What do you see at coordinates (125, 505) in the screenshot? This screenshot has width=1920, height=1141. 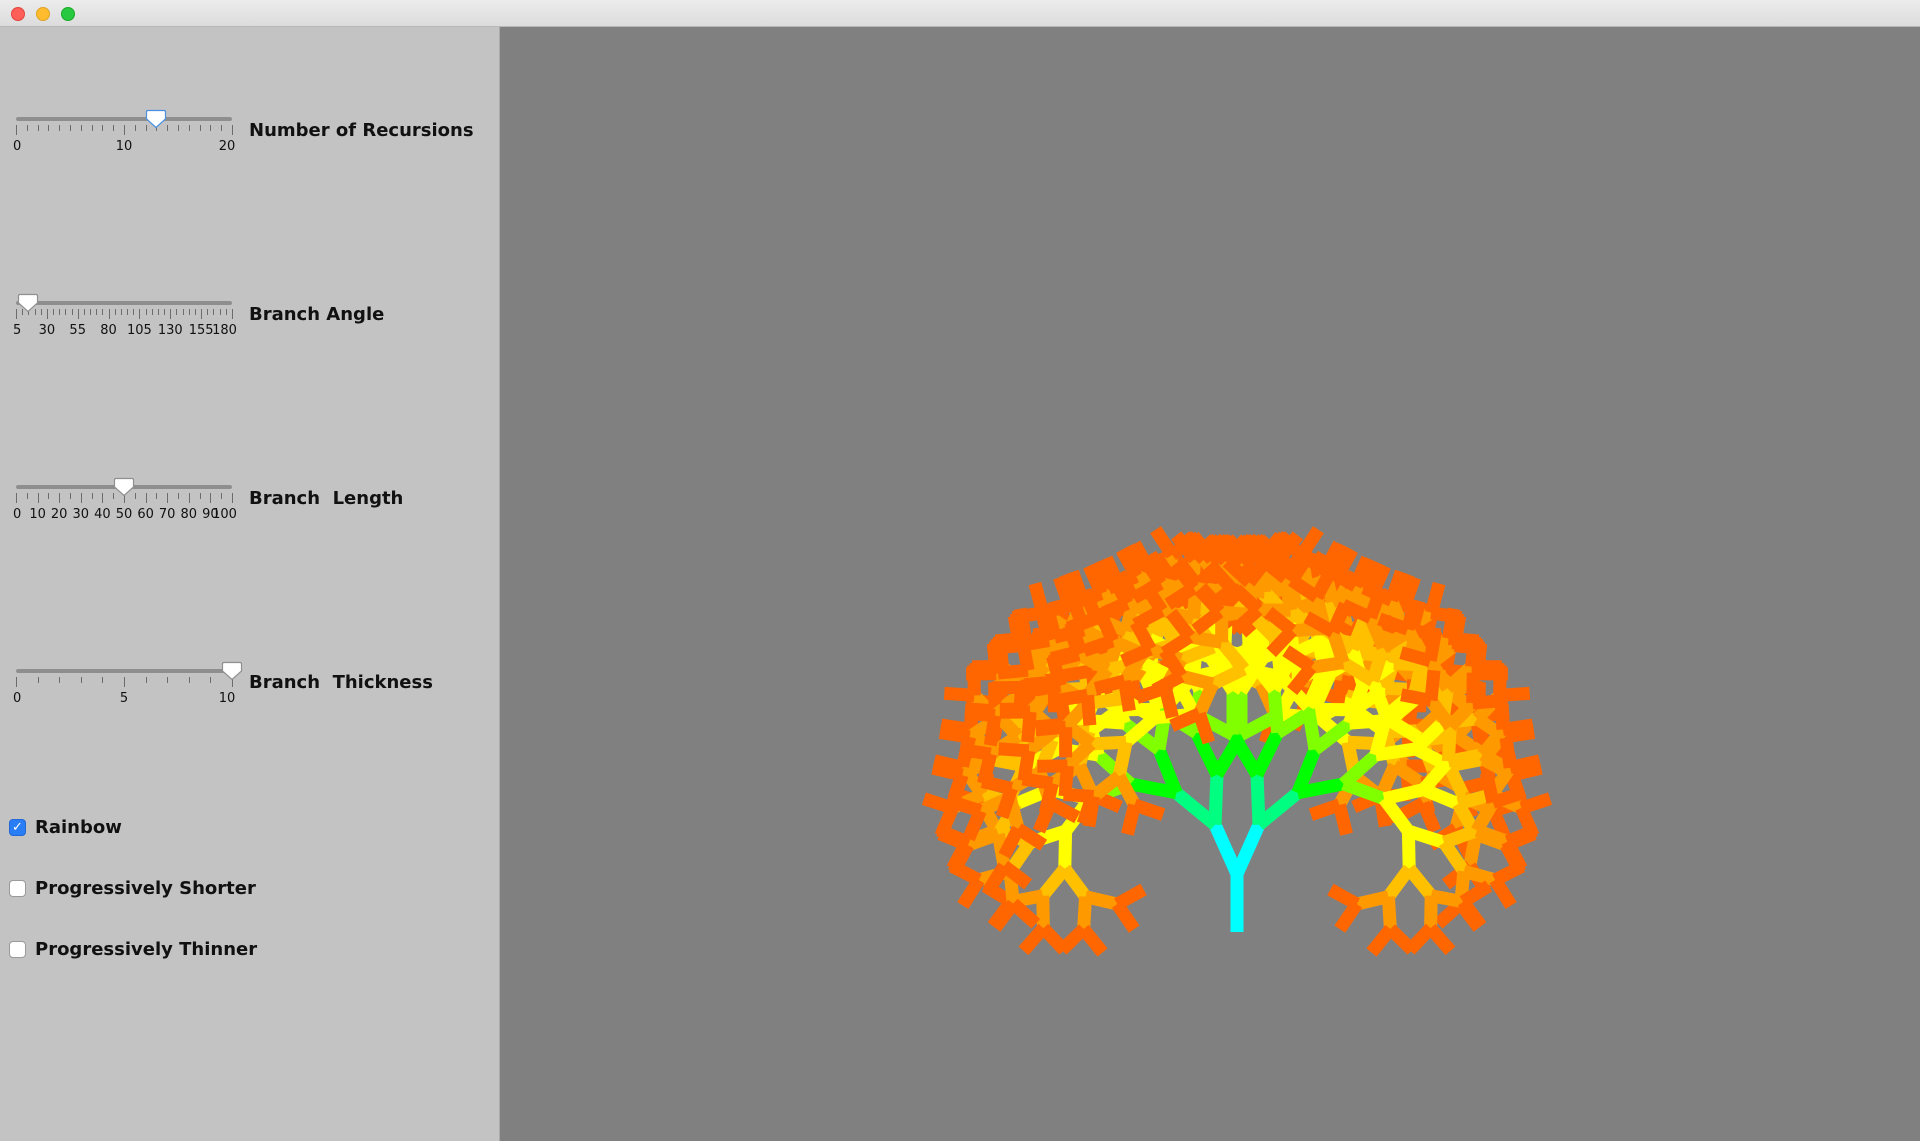 I see `branch-length-slider: 0 10 20 30 40 50 60 70 80 90 100` at bounding box center [125, 505].